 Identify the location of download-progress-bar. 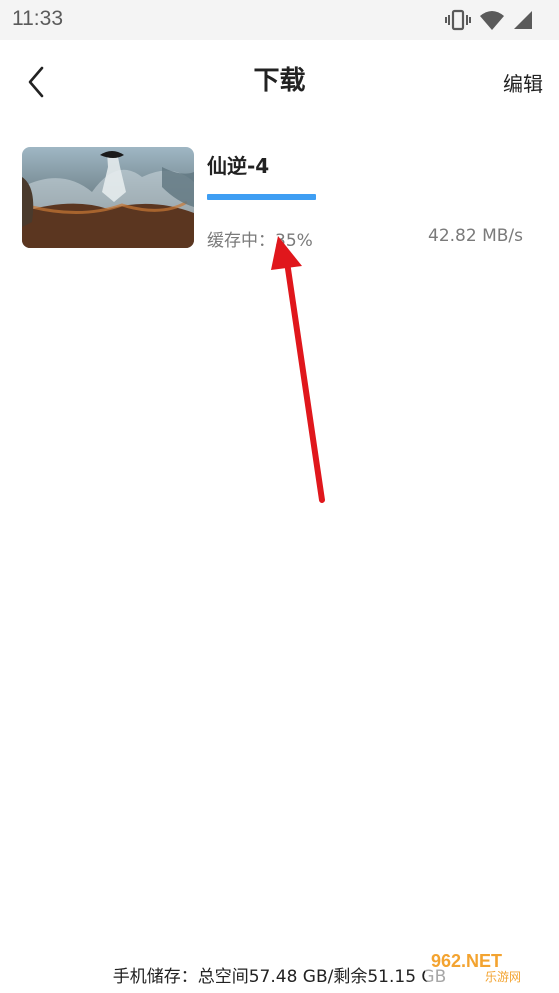
(362, 197).